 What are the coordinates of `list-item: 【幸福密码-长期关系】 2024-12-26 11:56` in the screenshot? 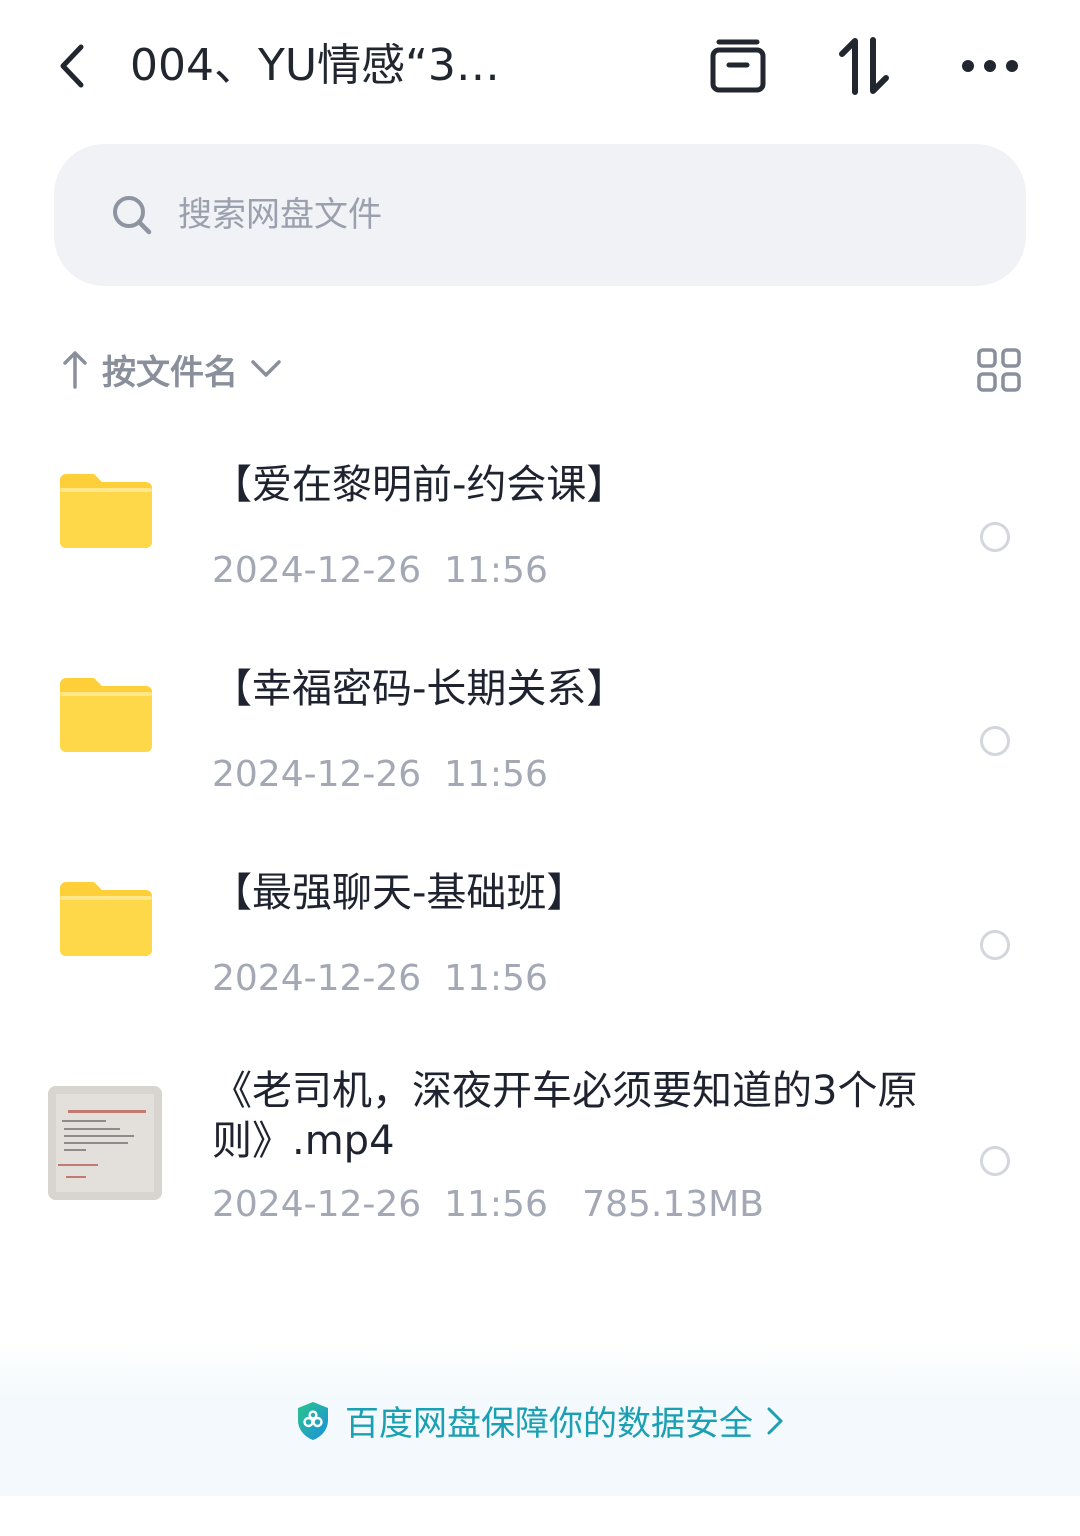 It's located at (540, 739).